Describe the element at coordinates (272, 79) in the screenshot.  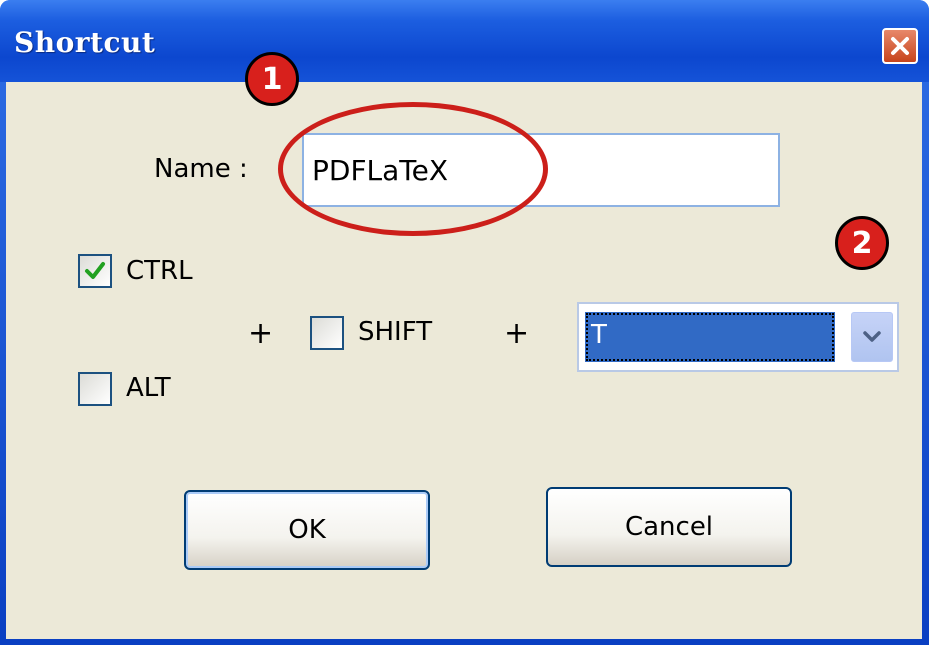
I see `annotation-badge-1: 1` at that location.